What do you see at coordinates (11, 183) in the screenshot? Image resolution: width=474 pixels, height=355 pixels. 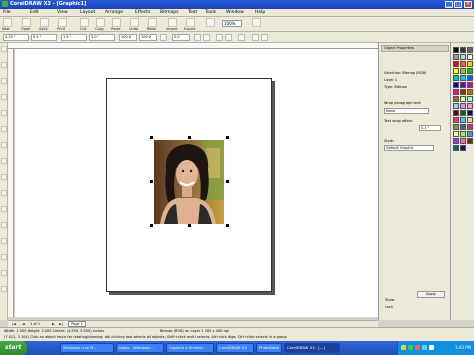 I see `vertical-ruler` at bounding box center [11, 183].